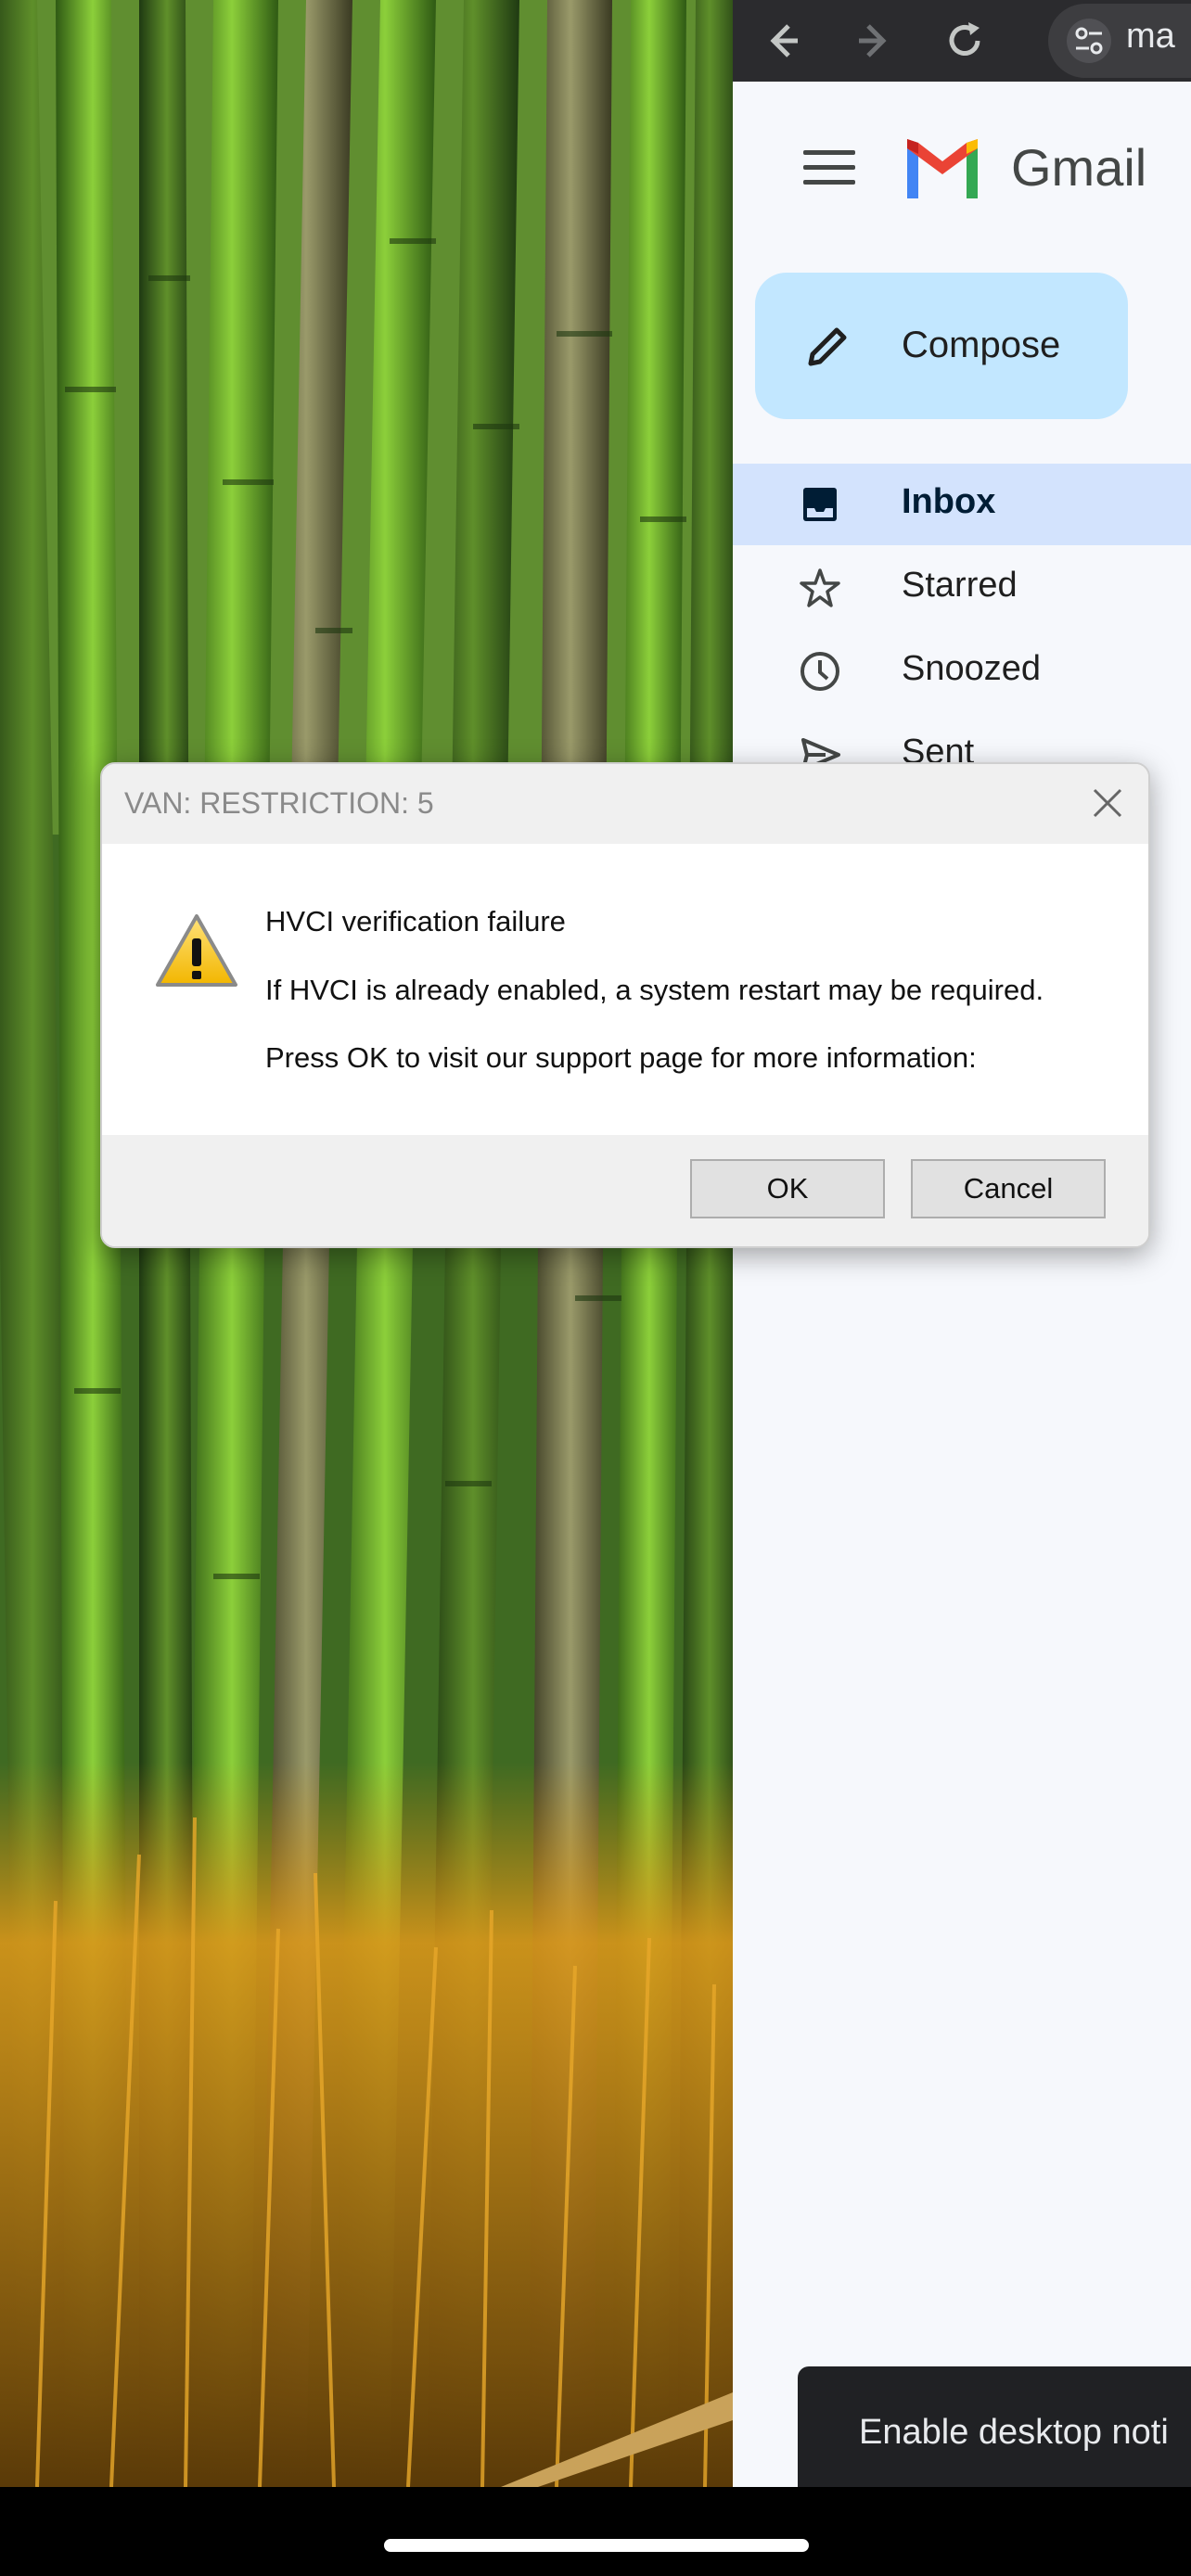 This screenshot has width=1191, height=2576. Describe the element at coordinates (1008, 1189) in the screenshot. I see `cancel-button: Cancel` at that location.